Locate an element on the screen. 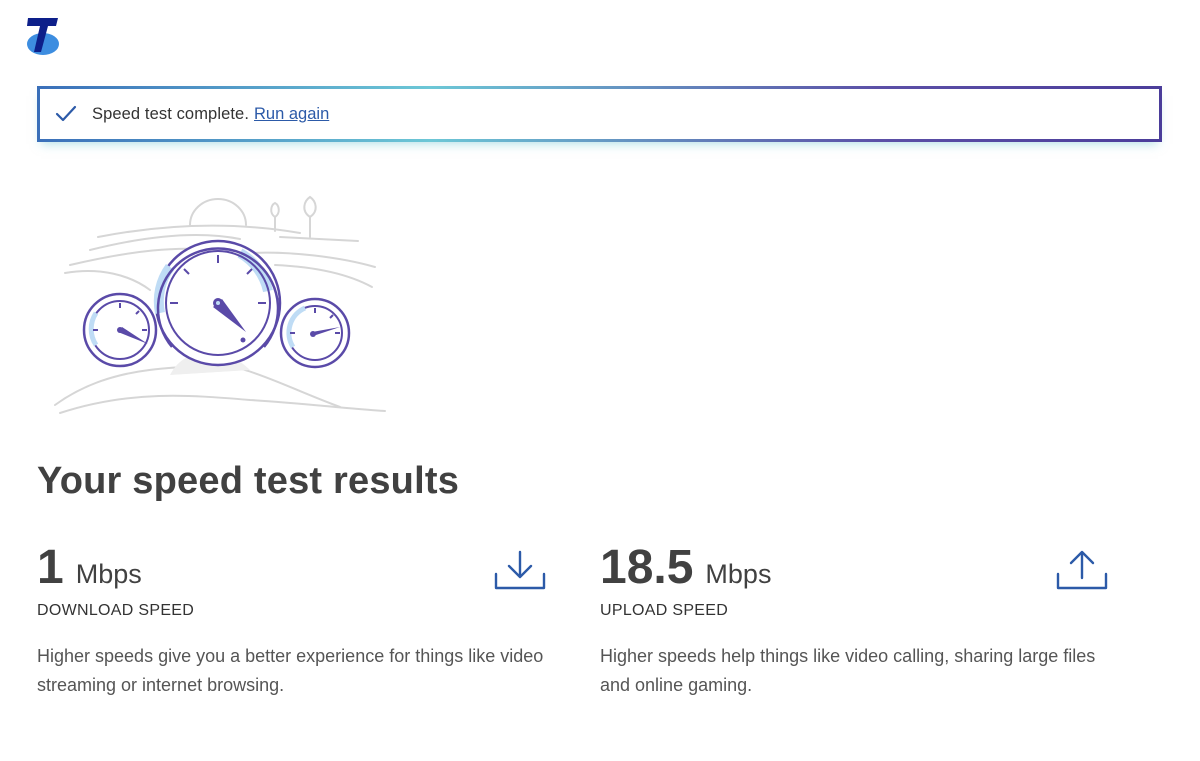  results-heading: Your speed test results is located at coordinates (248, 481).